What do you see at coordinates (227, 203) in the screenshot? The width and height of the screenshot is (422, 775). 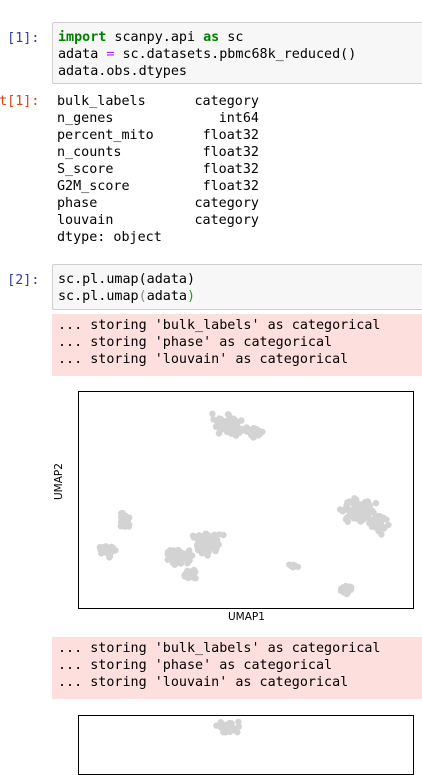 I see `dtype-type: category` at bounding box center [227, 203].